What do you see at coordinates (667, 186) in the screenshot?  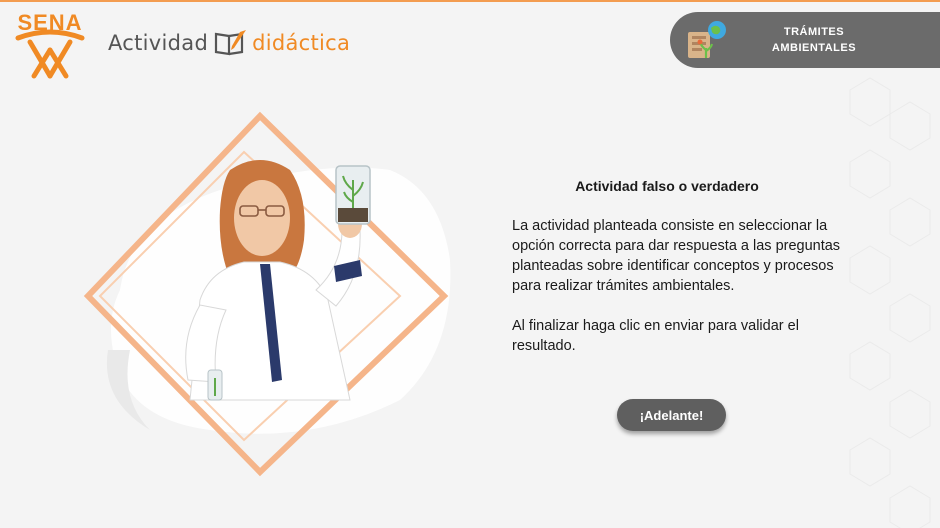 I see `activity-title: Actividad falso o verdadero` at bounding box center [667, 186].